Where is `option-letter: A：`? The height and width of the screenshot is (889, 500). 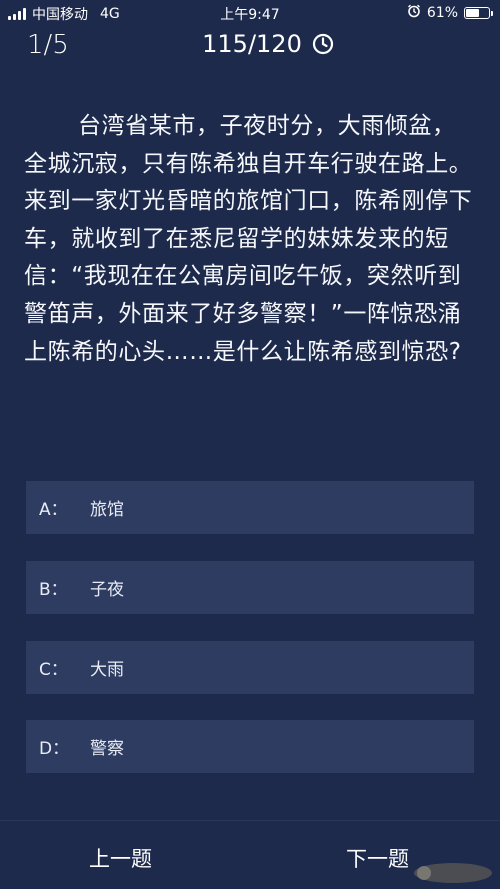 option-letter: A： is located at coordinates (53, 510).